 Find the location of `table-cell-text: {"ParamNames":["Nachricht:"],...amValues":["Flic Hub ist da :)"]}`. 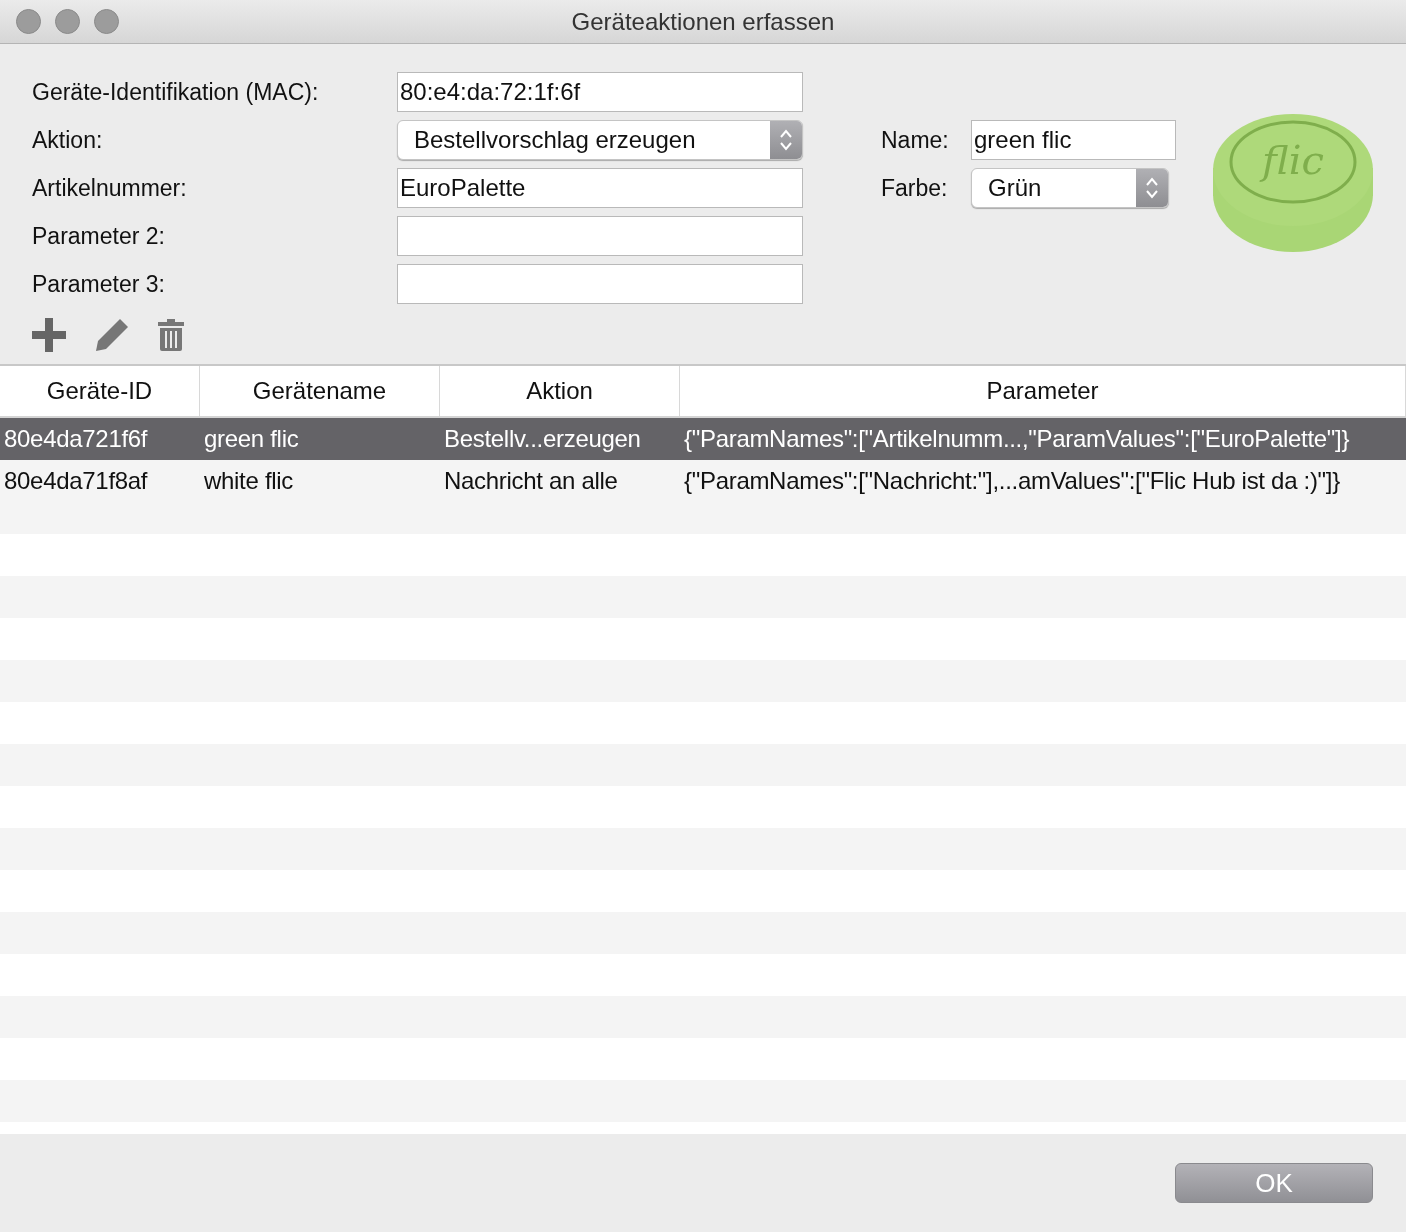

table-cell-text: {"ParamNames":["Nachricht:"],...amValues":["Flic Hub ist da :)"]} is located at coordinates (1012, 481).